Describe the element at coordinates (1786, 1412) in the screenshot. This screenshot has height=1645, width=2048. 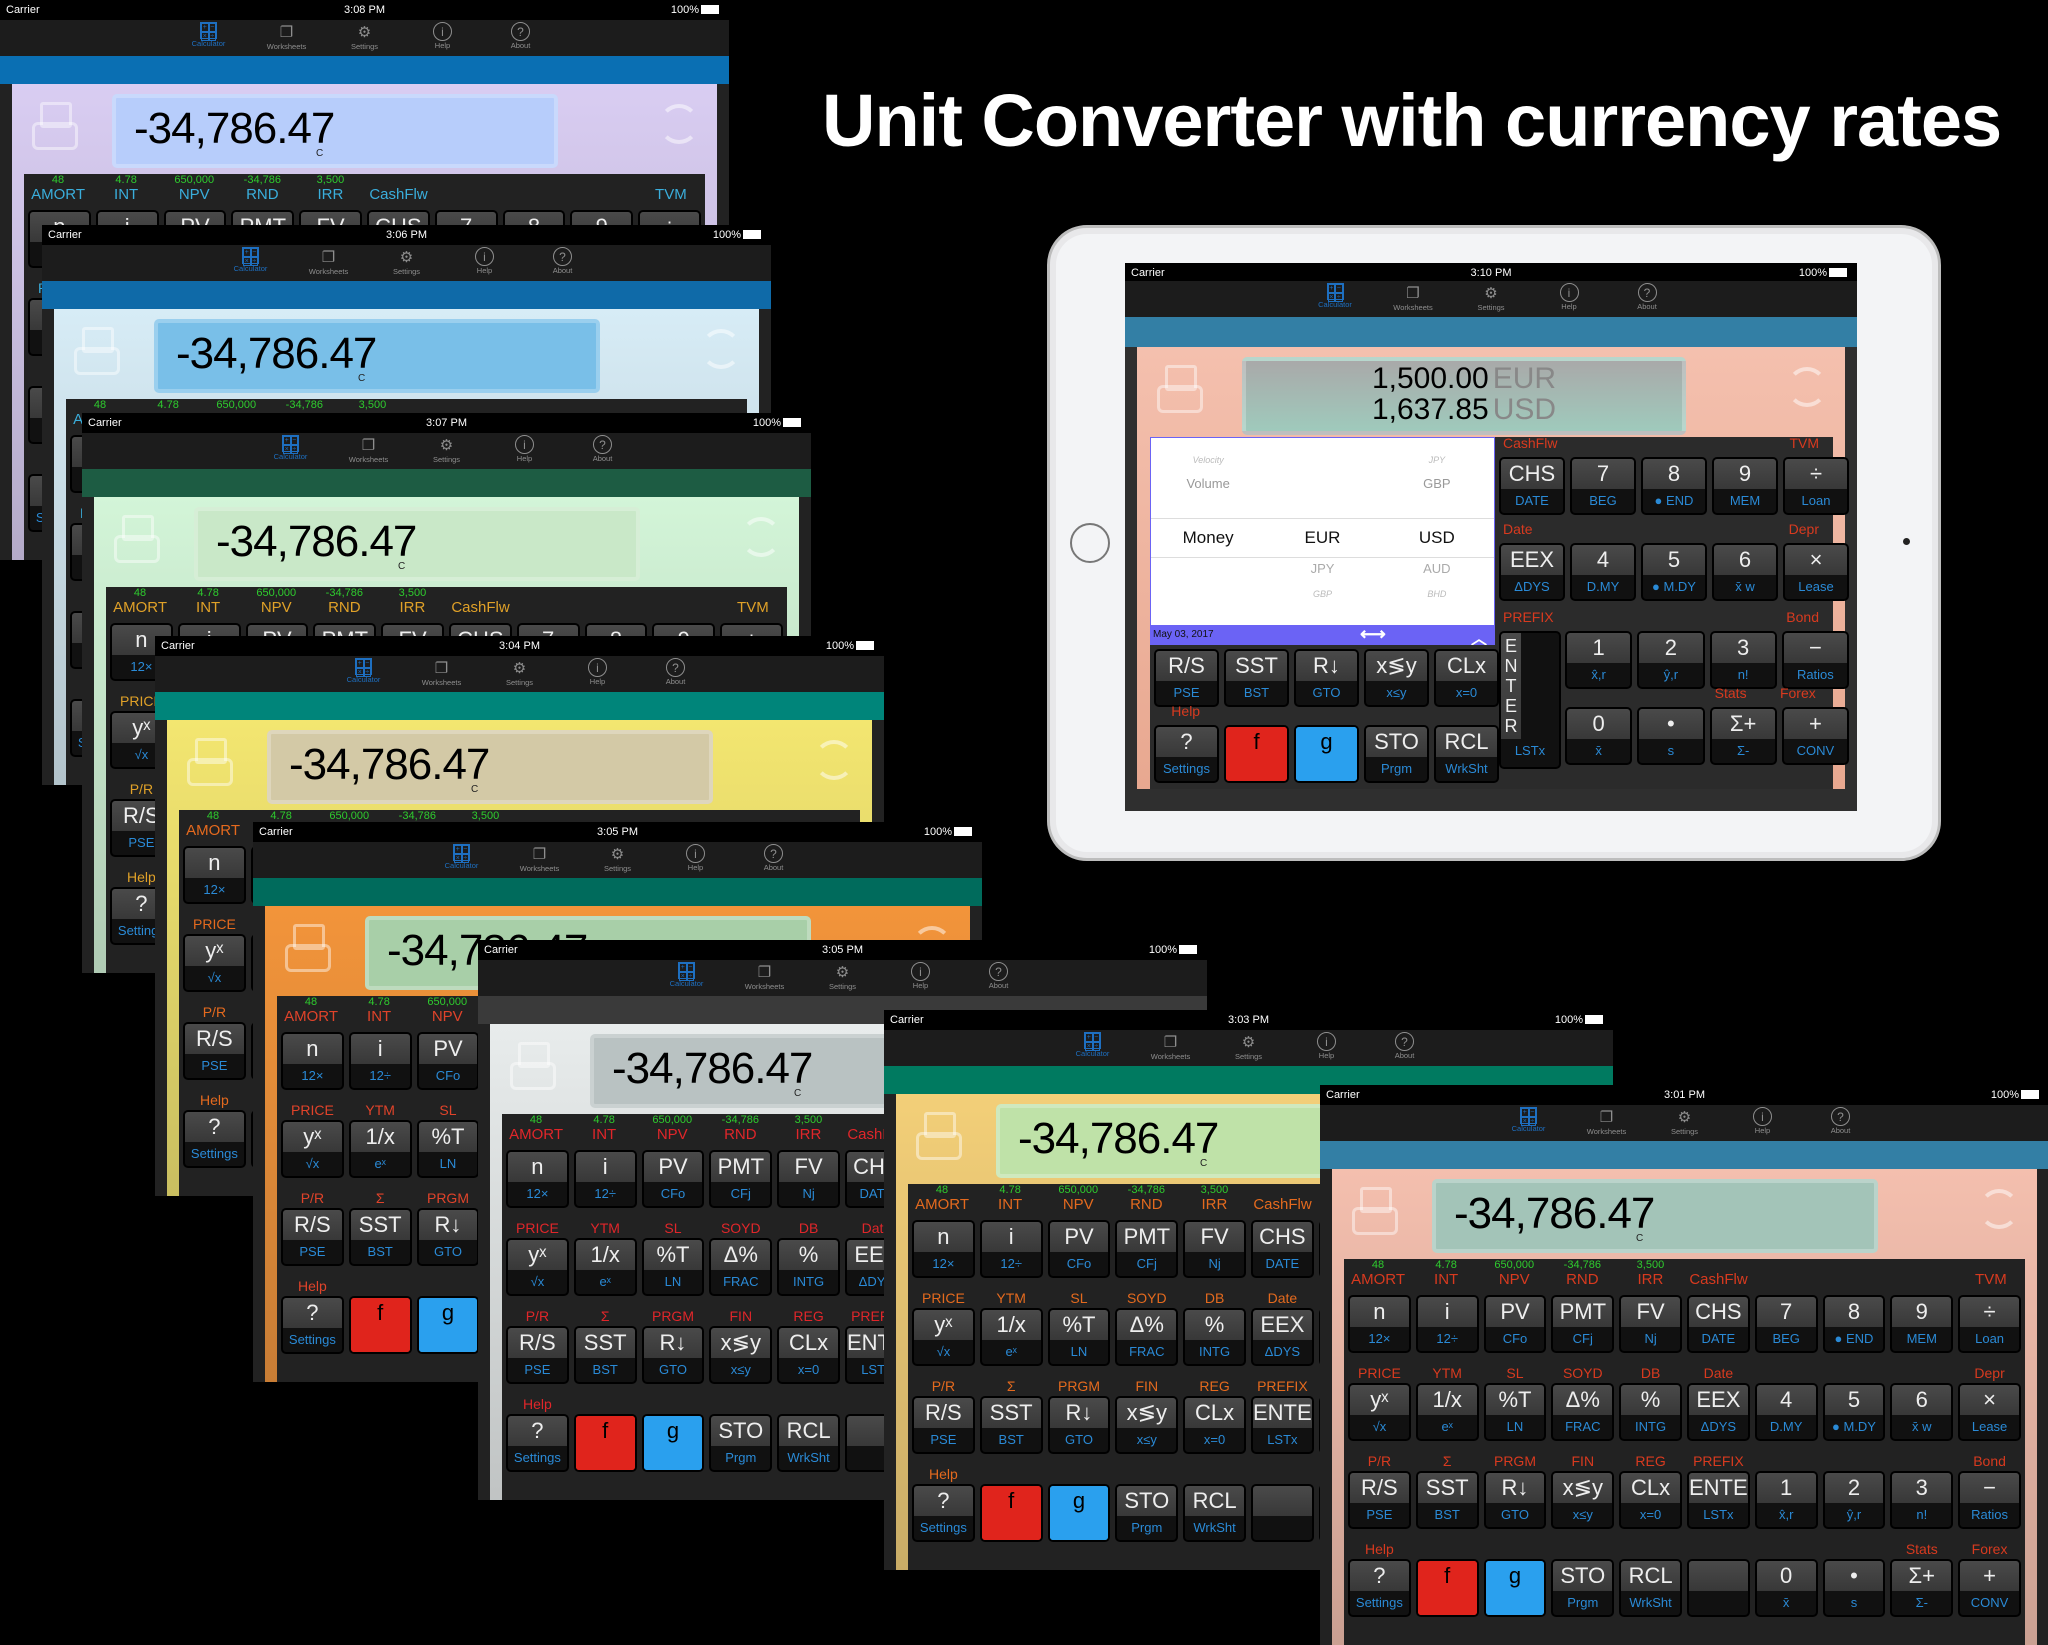
I see `key-4: 4 D.MY` at that location.